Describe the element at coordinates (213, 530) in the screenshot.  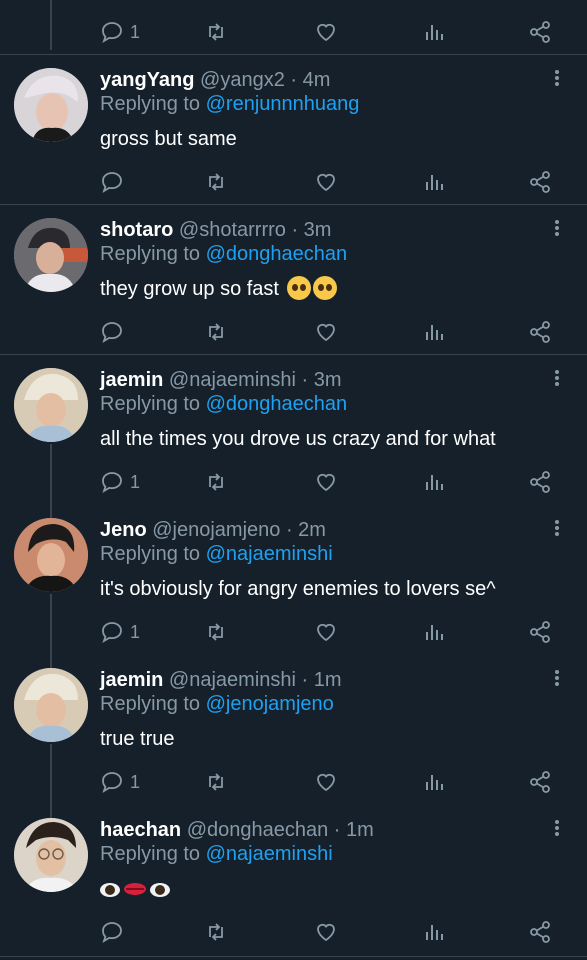
I see `tweet-header: Jeno @jenojamjeno · 2m` at that location.